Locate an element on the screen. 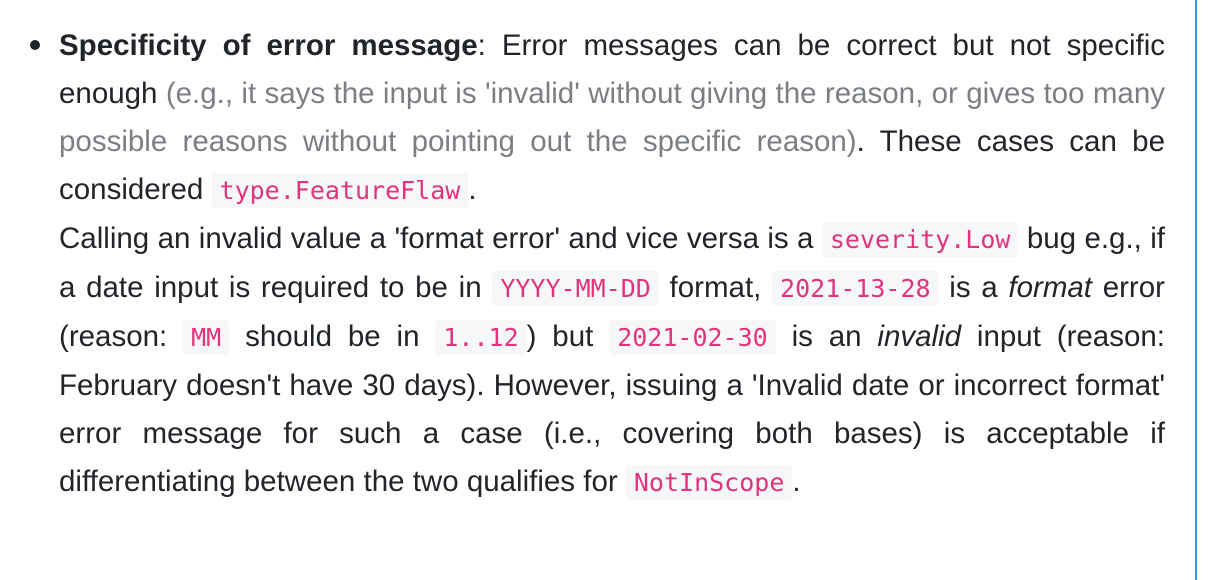  text-should-be-in: should be in is located at coordinates (332, 336).